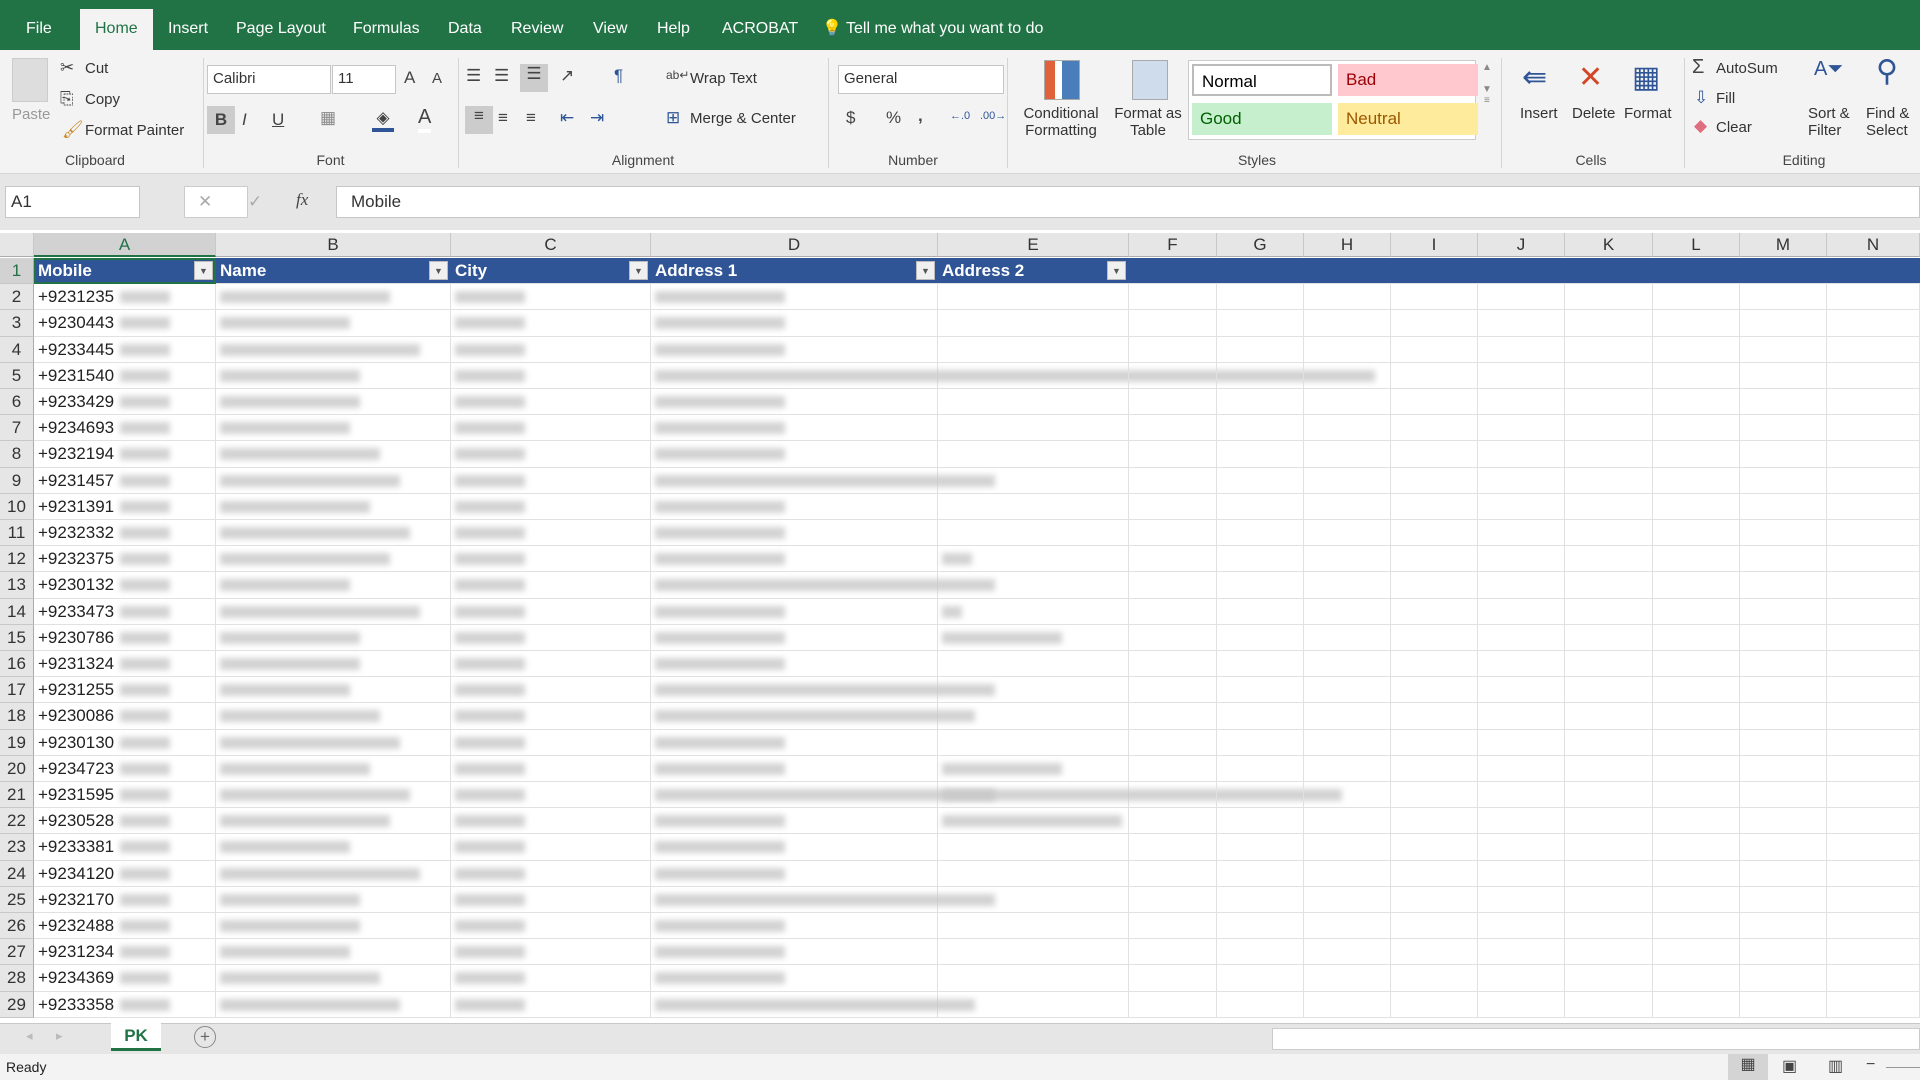 This screenshot has height=1080, width=1920. I want to click on tab-insert: Insert, so click(188, 25).